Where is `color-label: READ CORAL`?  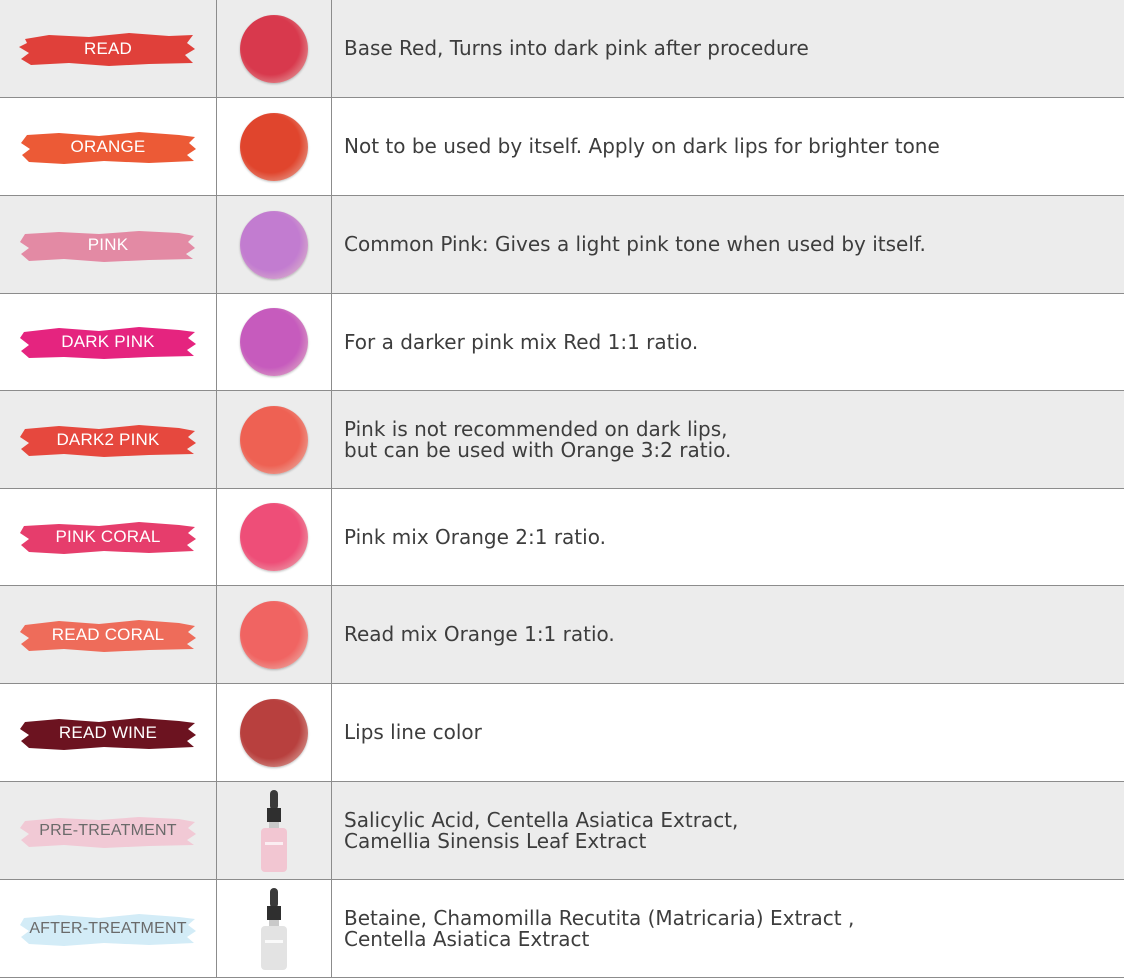 color-label: READ CORAL is located at coordinates (108, 634).